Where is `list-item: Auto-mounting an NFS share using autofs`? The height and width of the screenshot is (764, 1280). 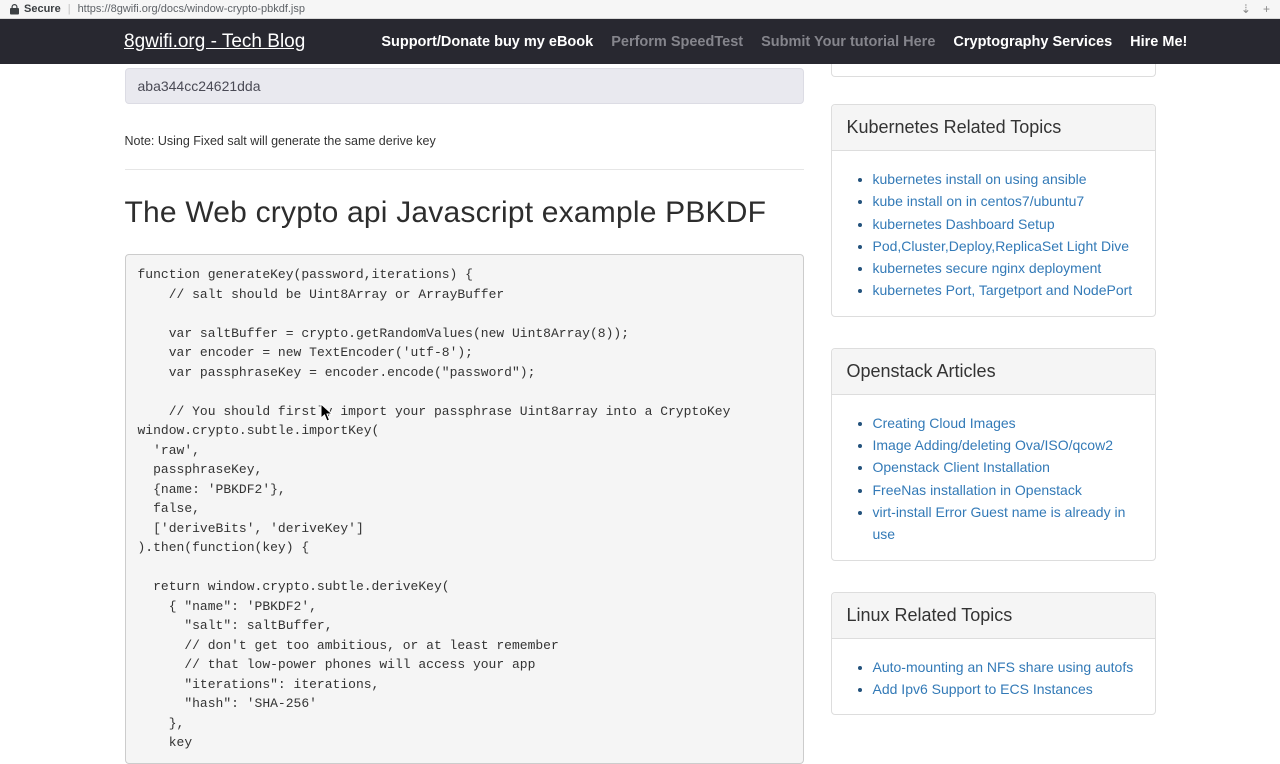
list-item: Auto-mounting an NFS share using autofs is located at coordinates (1006, 667).